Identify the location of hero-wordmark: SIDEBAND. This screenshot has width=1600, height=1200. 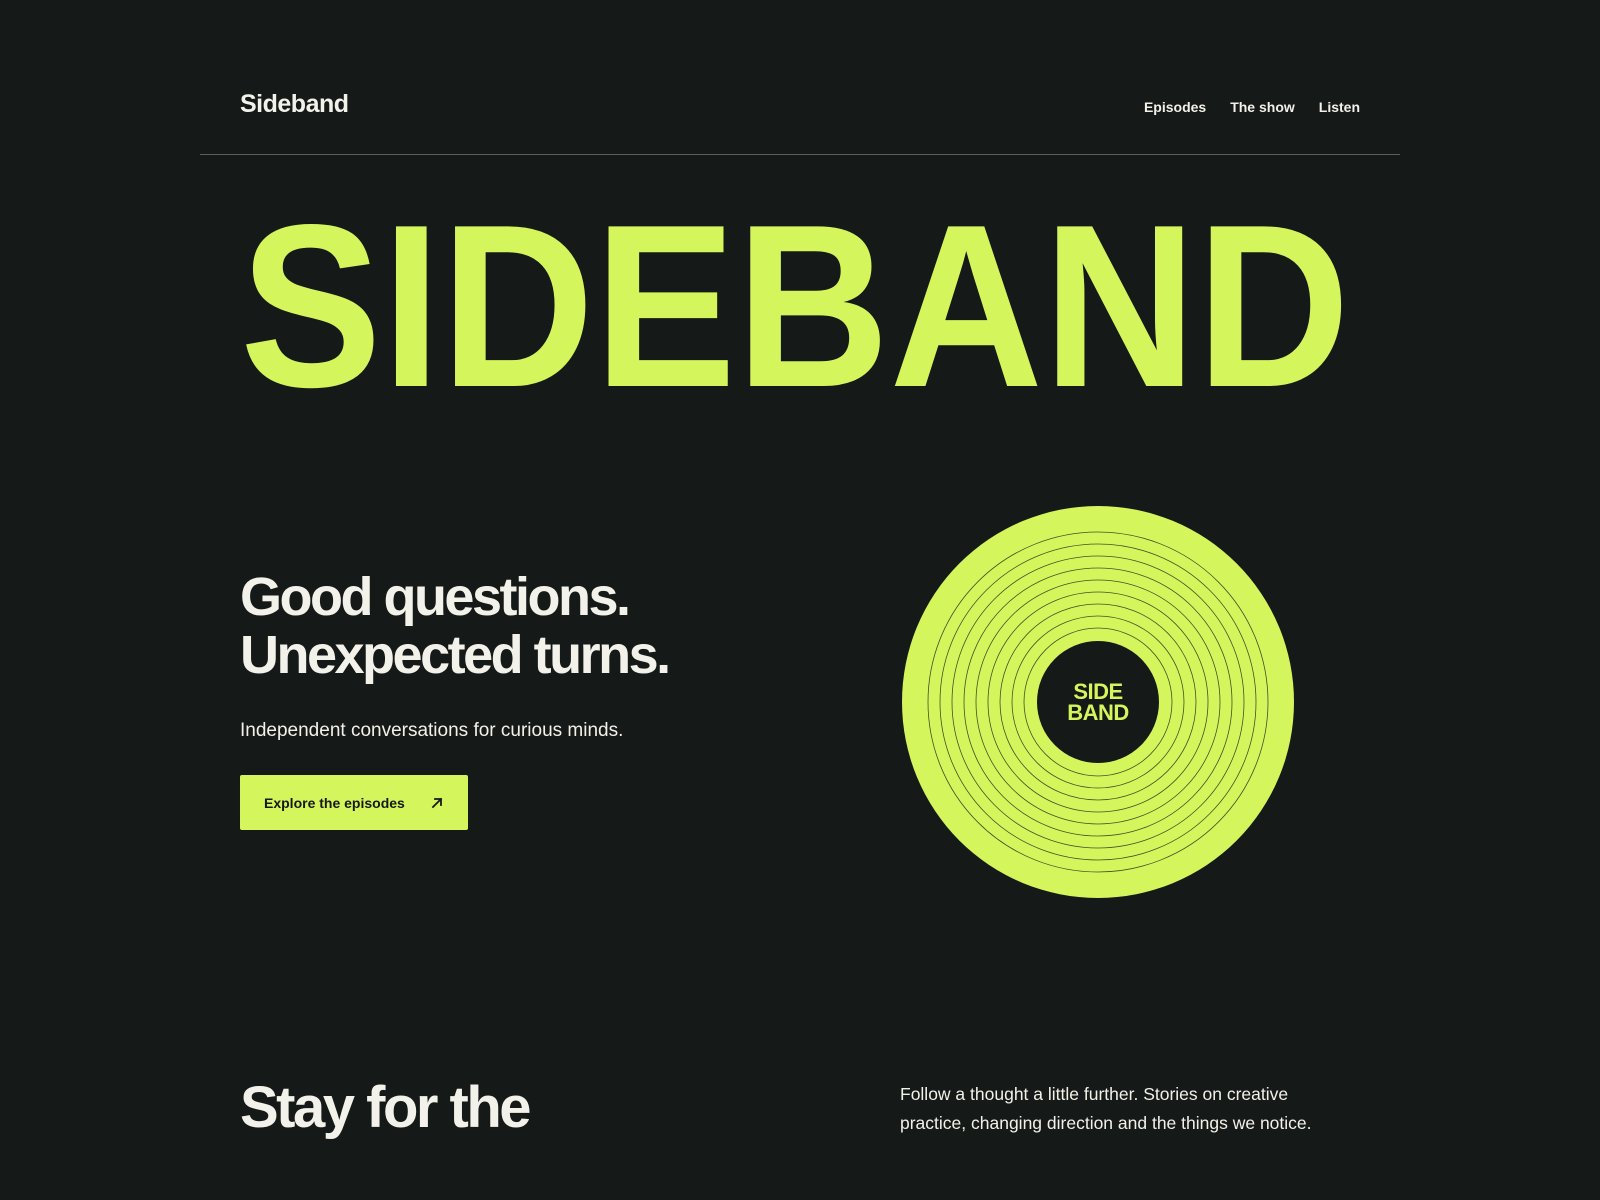
(795, 301).